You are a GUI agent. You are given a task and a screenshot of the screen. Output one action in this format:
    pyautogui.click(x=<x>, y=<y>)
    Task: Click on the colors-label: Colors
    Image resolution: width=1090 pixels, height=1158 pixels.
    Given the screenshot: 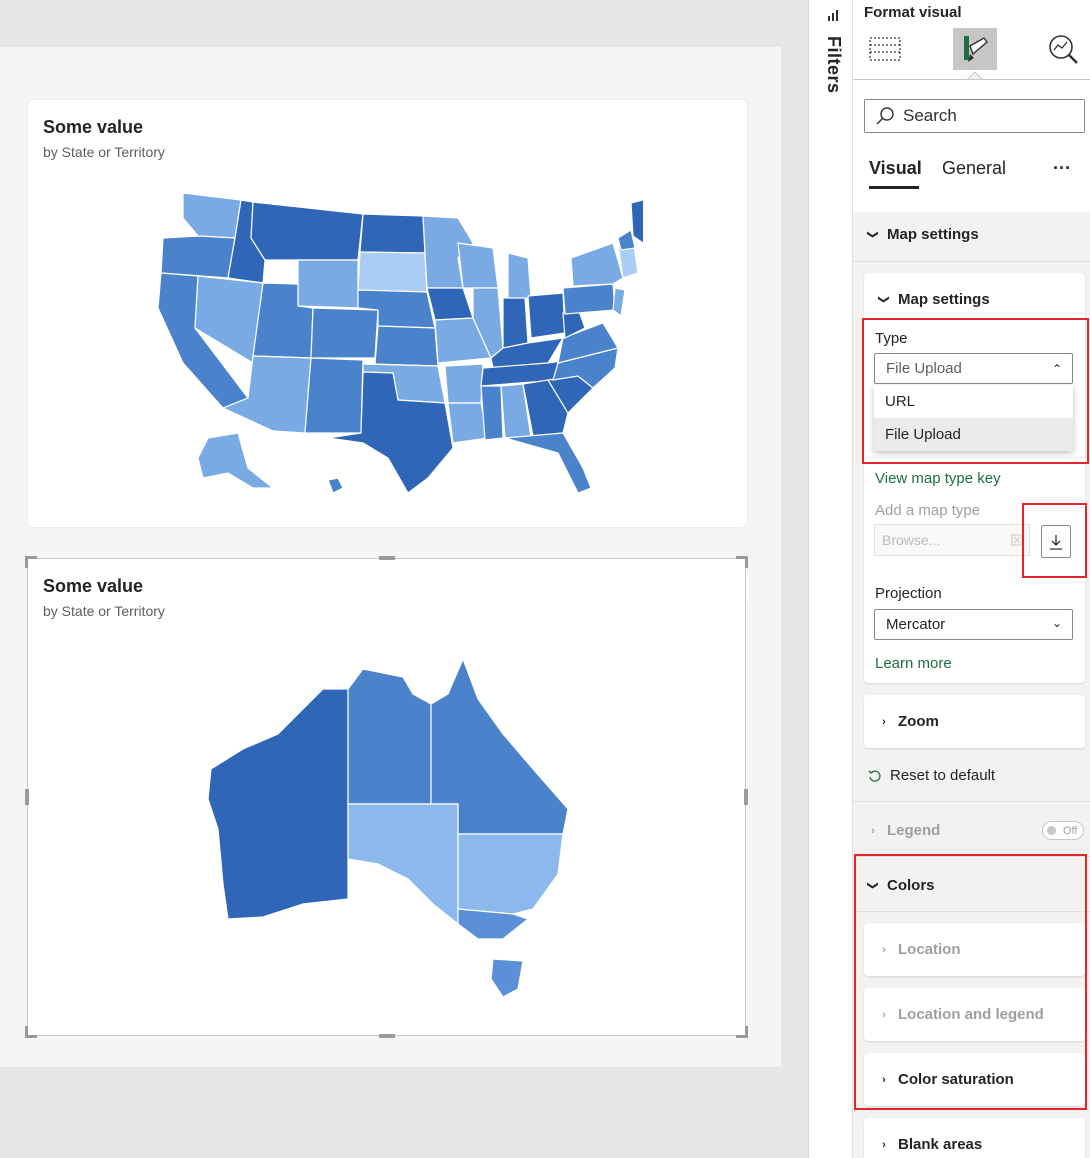 What is the action you would take?
    pyautogui.click(x=911, y=885)
    